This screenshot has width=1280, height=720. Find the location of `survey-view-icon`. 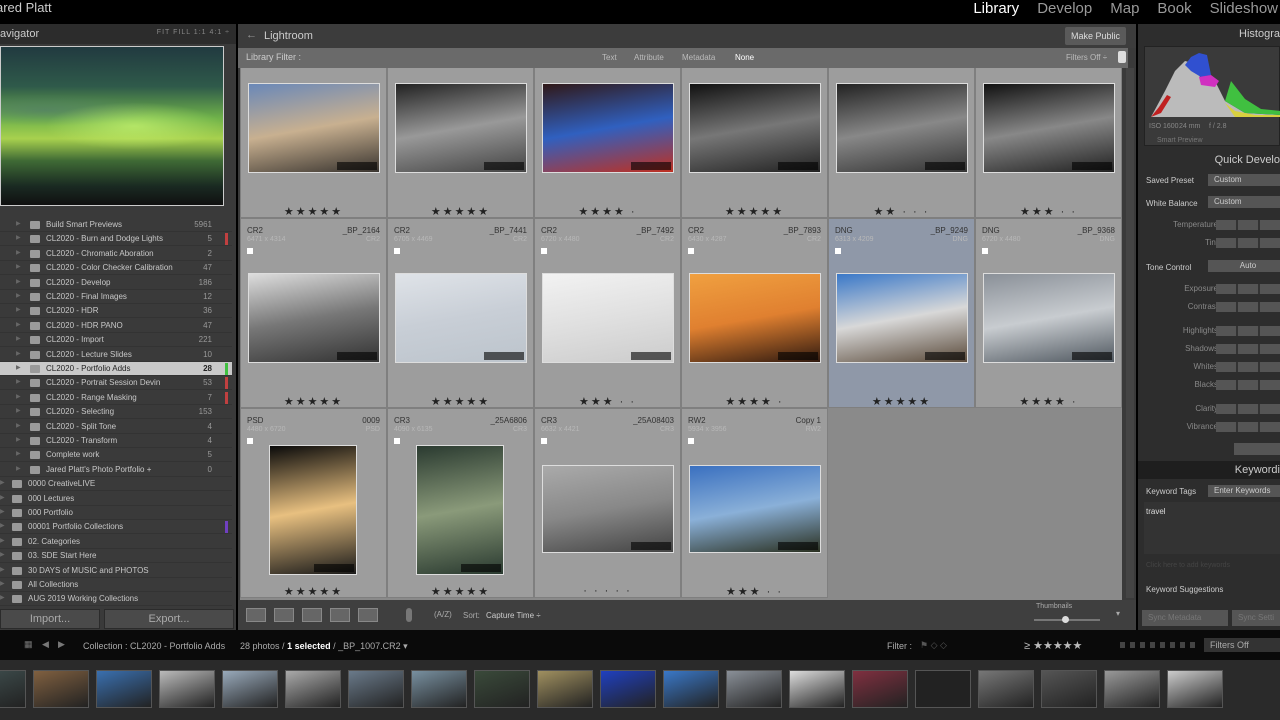

survey-view-icon is located at coordinates (340, 615).